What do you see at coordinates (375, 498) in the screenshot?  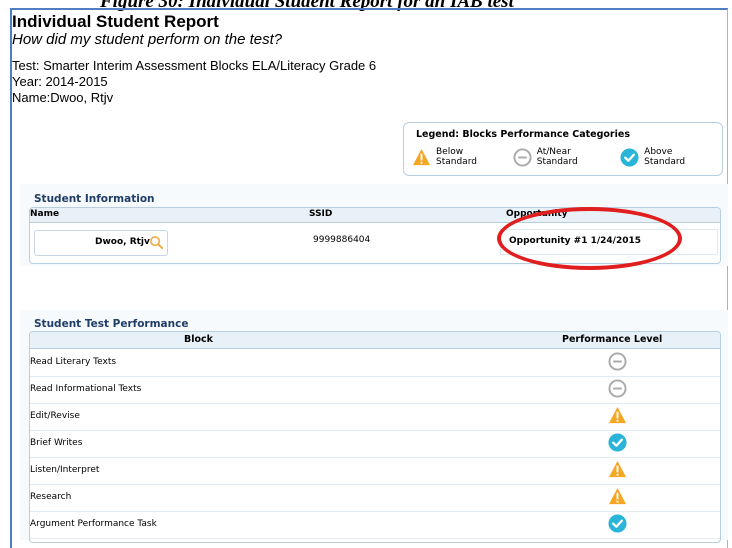 I see `table-row: Research` at bounding box center [375, 498].